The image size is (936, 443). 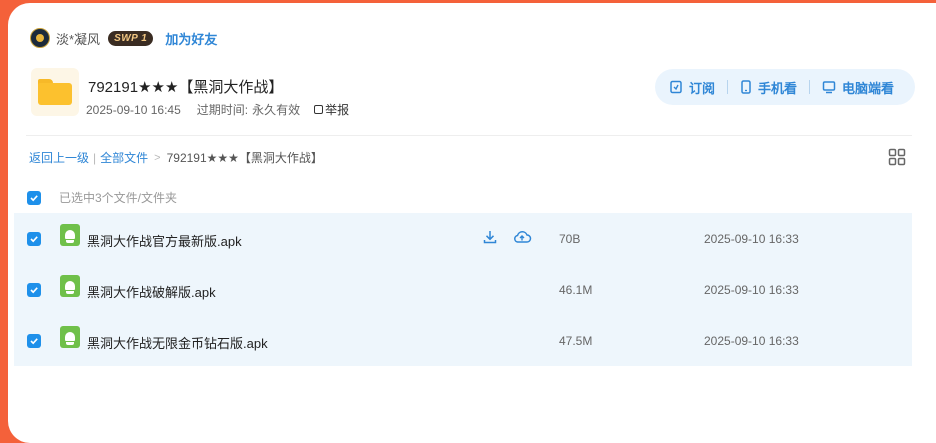 I want to click on download-icon, so click(x=490, y=237).